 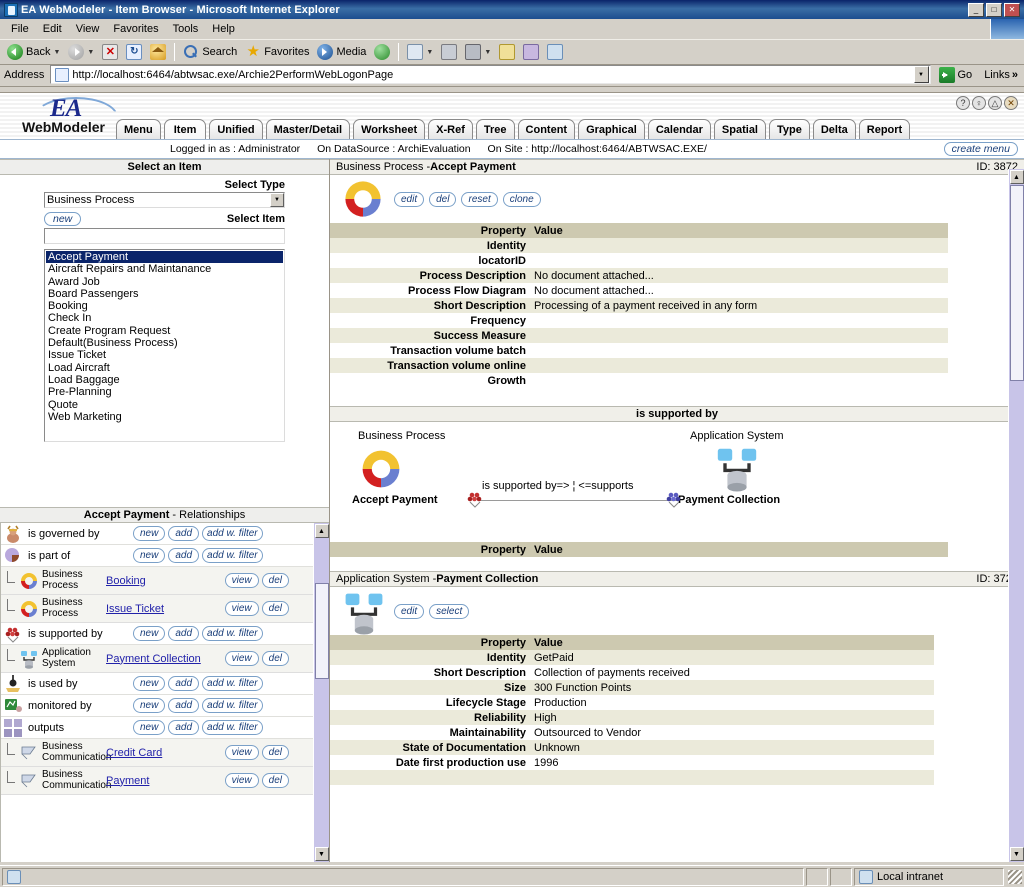 What do you see at coordinates (164, 405) in the screenshot?
I see `list-item: Quote` at bounding box center [164, 405].